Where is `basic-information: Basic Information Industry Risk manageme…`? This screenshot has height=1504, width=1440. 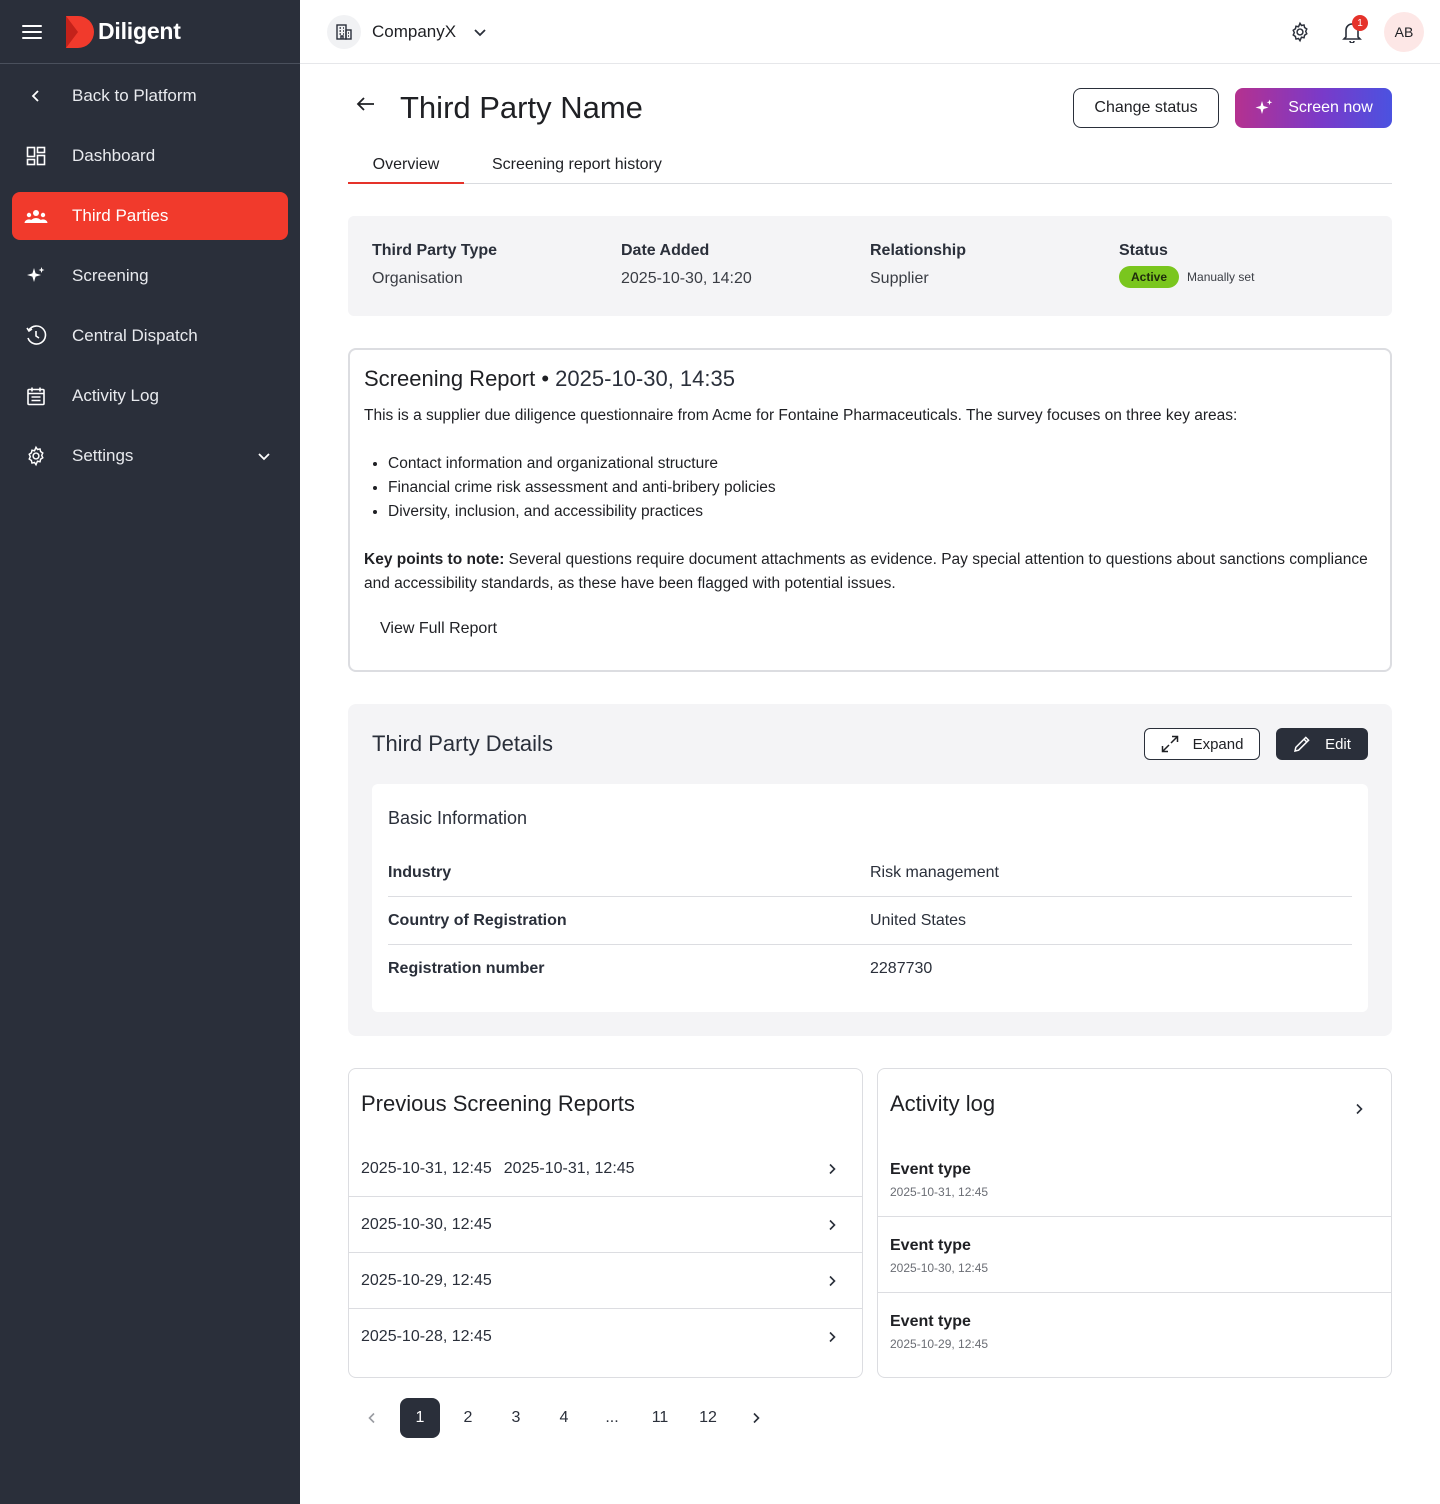 basic-information: Basic Information Industry Risk manageme… is located at coordinates (870, 898).